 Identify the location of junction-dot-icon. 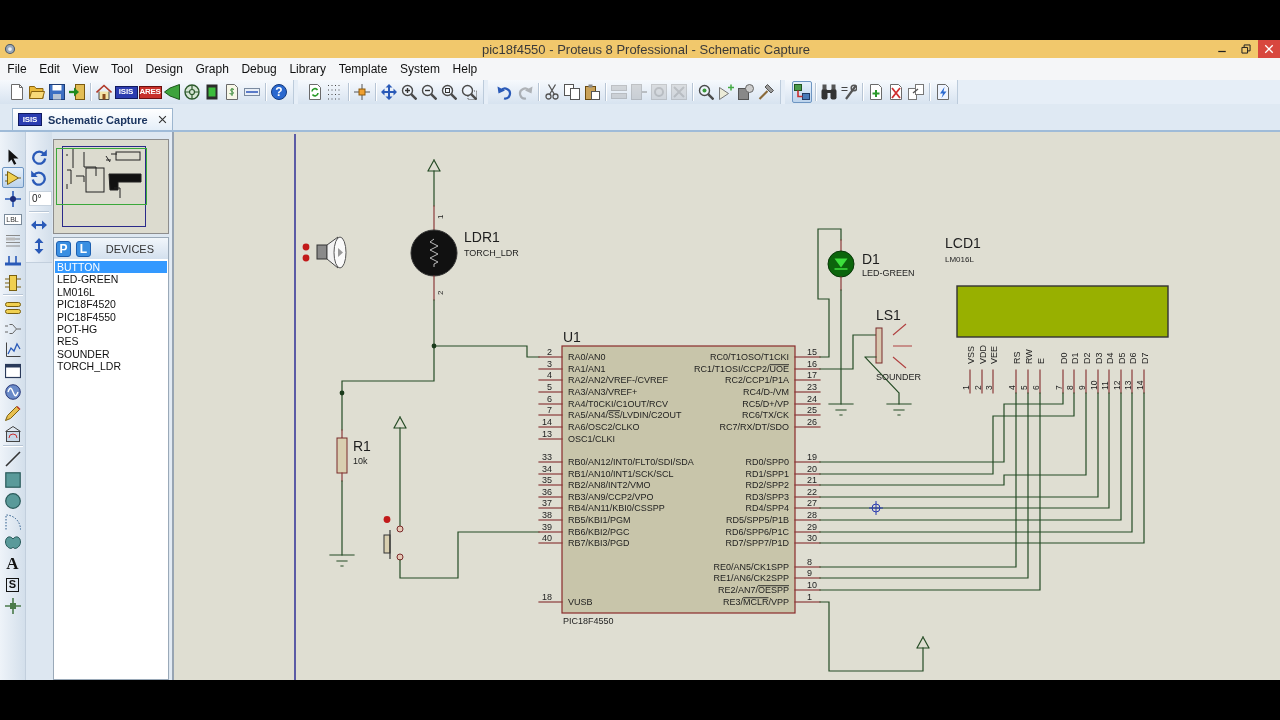
(342, 393).